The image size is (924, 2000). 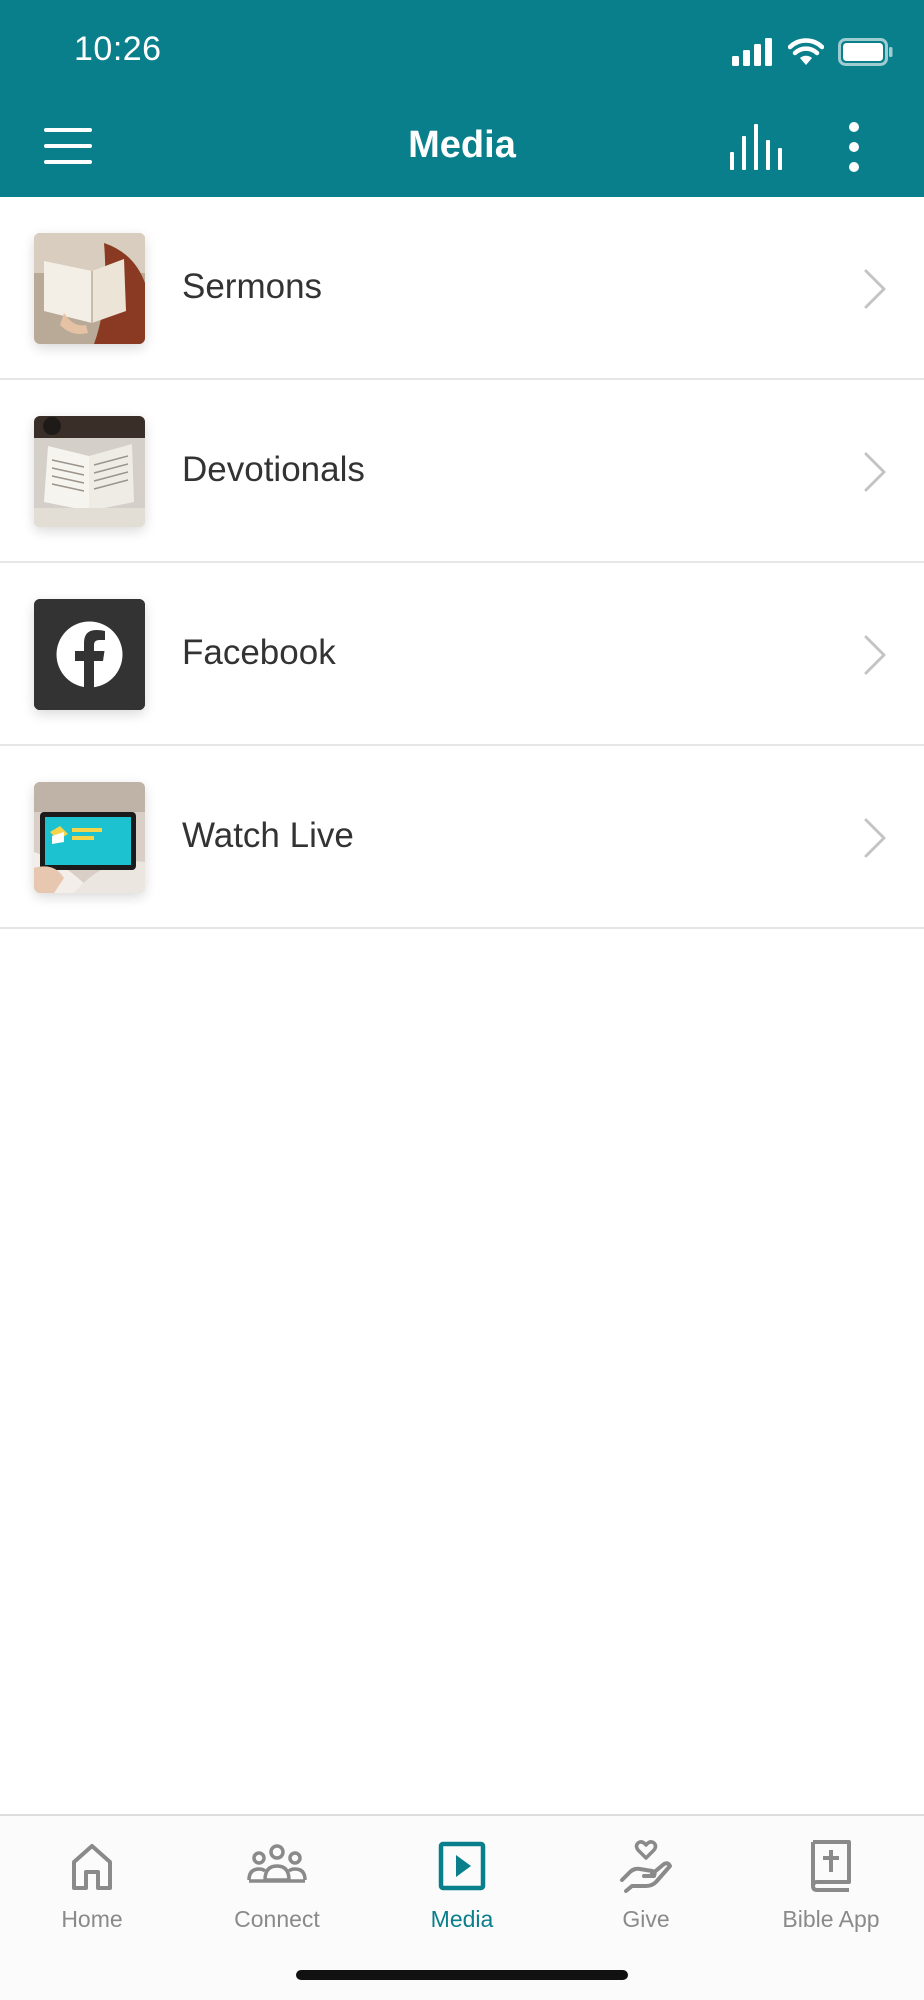 I want to click on list-item-watch-live: Watch Live, so click(x=462, y=837).